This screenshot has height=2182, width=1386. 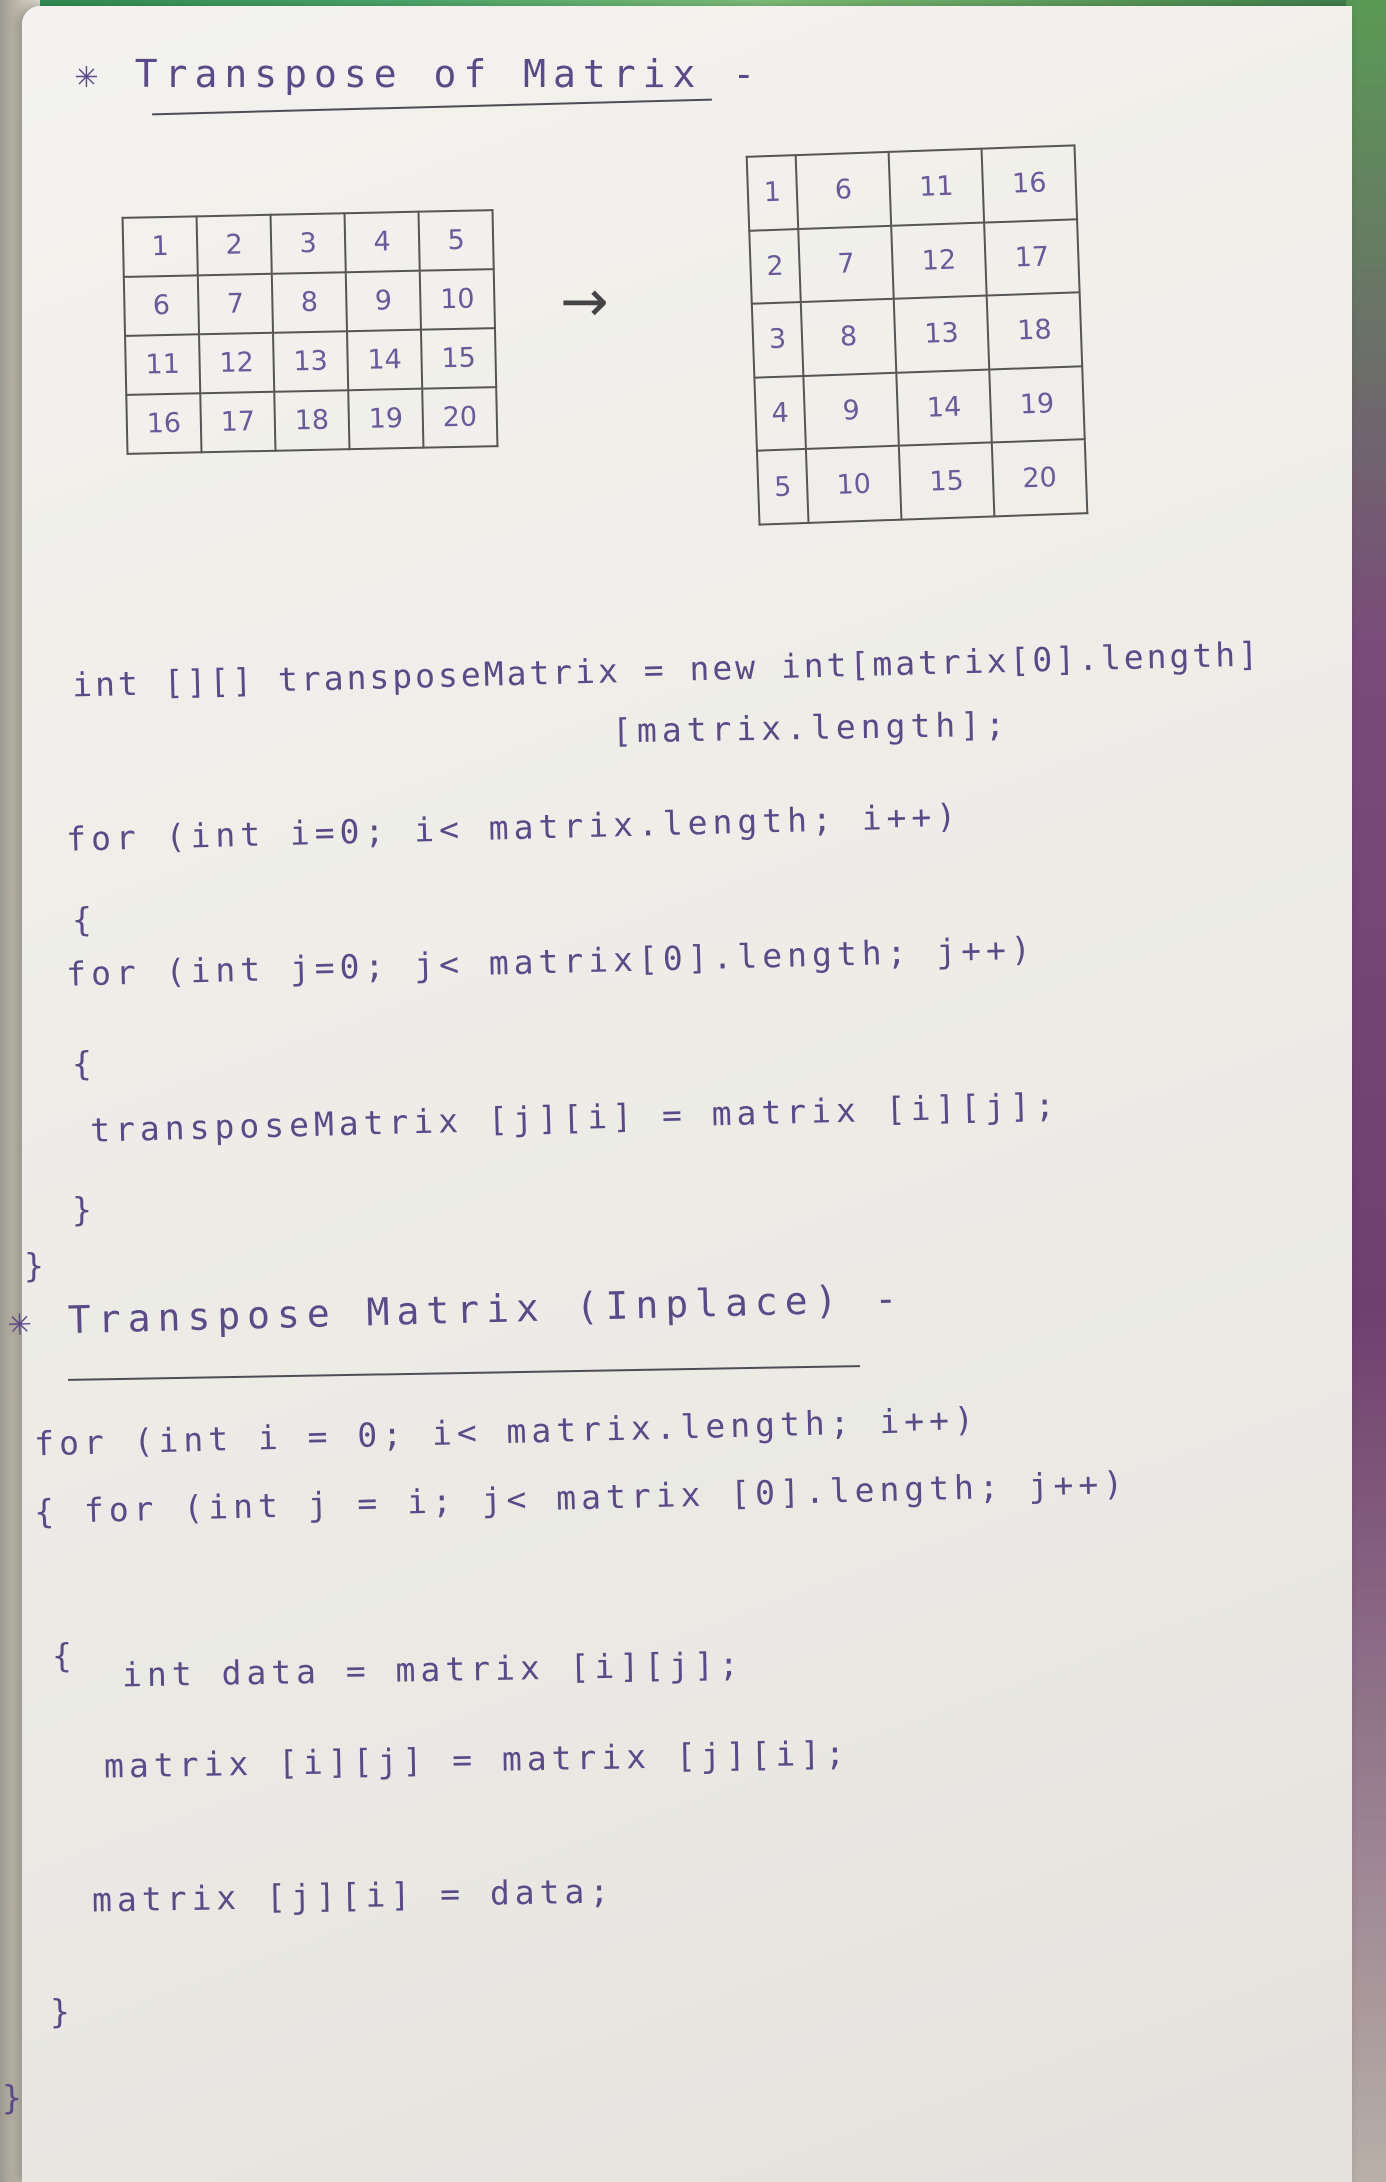 What do you see at coordinates (811, 727) in the screenshot?
I see `code-line: [matrix.length];` at bounding box center [811, 727].